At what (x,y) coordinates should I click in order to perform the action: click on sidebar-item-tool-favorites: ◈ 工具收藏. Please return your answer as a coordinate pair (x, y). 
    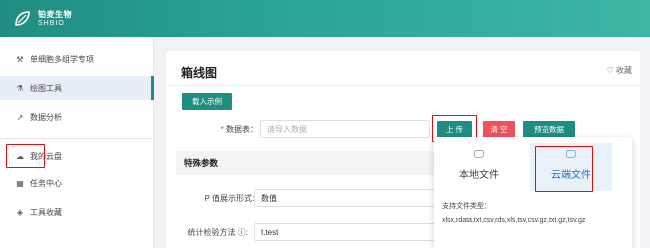
    Looking at the image, I should click on (77, 212).